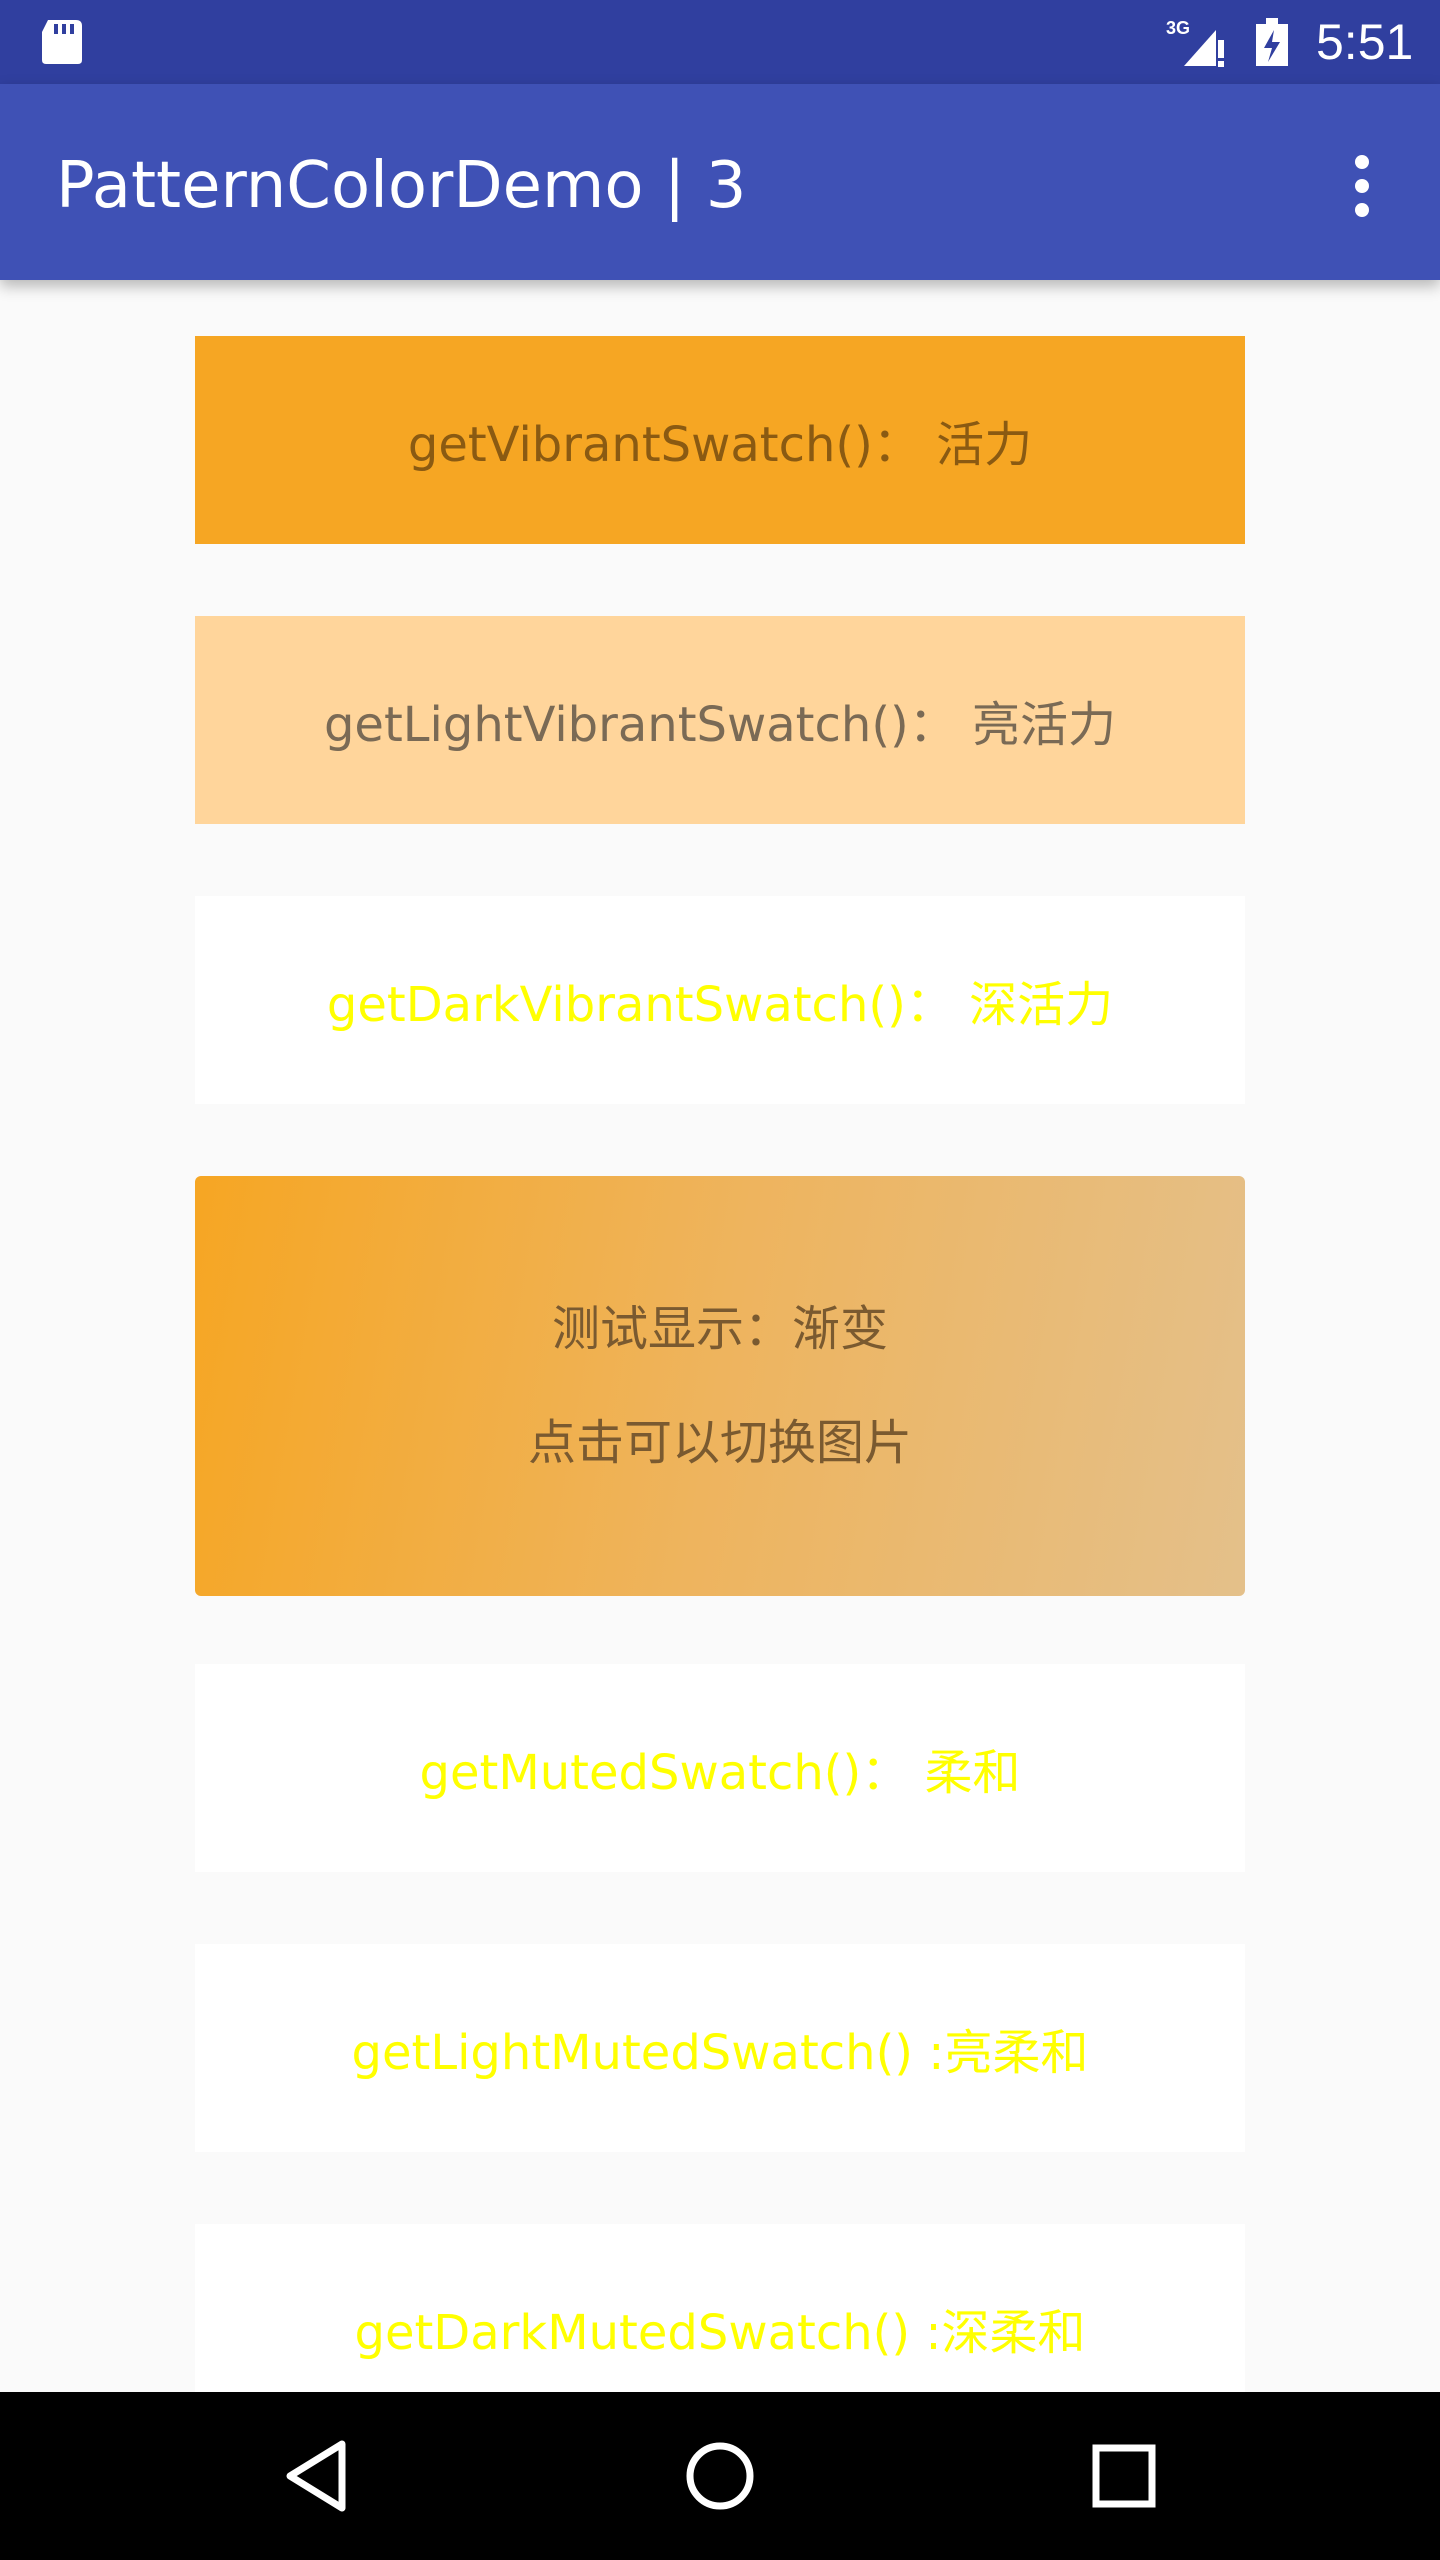 This screenshot has width=1440, height=2560. What do you see at coordinates (1124, 2476) in the screenshot?
I see `recents-icon` at bounding box center [1124, 2476].